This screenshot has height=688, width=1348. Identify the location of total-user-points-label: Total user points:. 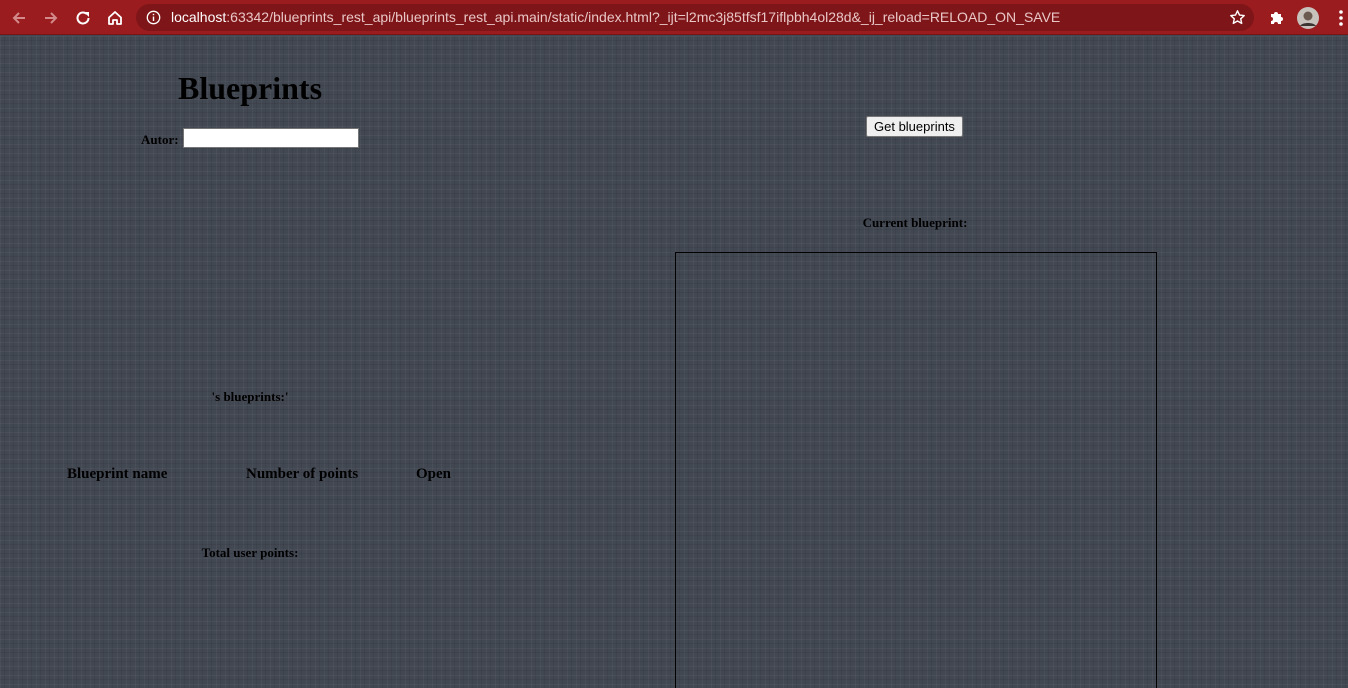
(250, 552).